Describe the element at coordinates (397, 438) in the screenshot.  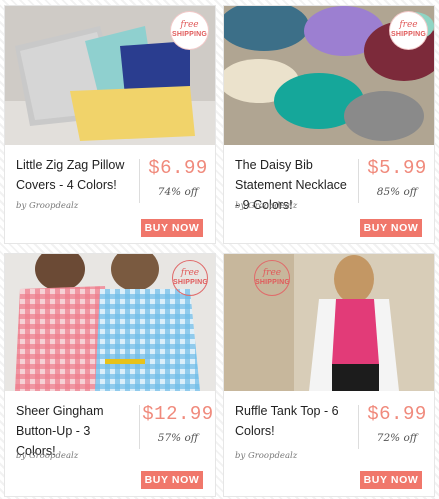
I see `discount-label: 72% off` at that location.